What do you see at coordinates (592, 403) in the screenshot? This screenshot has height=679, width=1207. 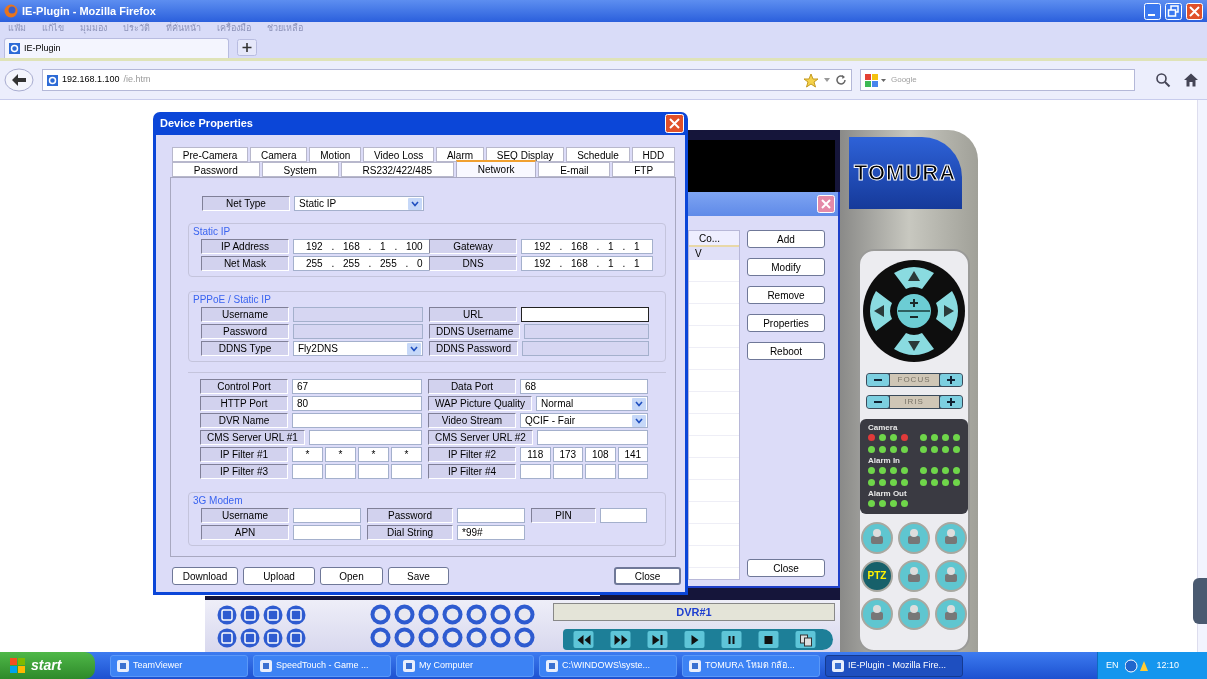 I see `dropdown: Normal` at bounding box center [592, 403].